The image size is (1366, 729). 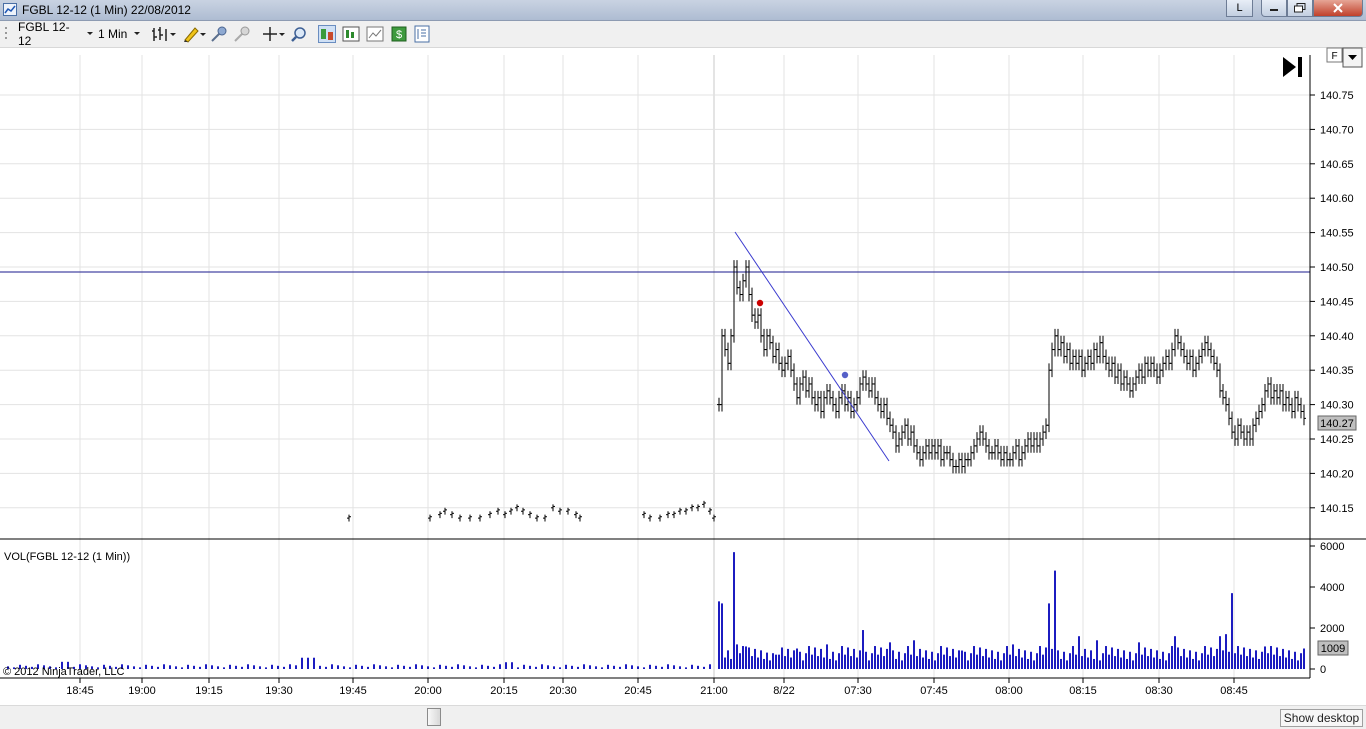 I want to click on remove-indicator-button, so click(x=242, y=34).